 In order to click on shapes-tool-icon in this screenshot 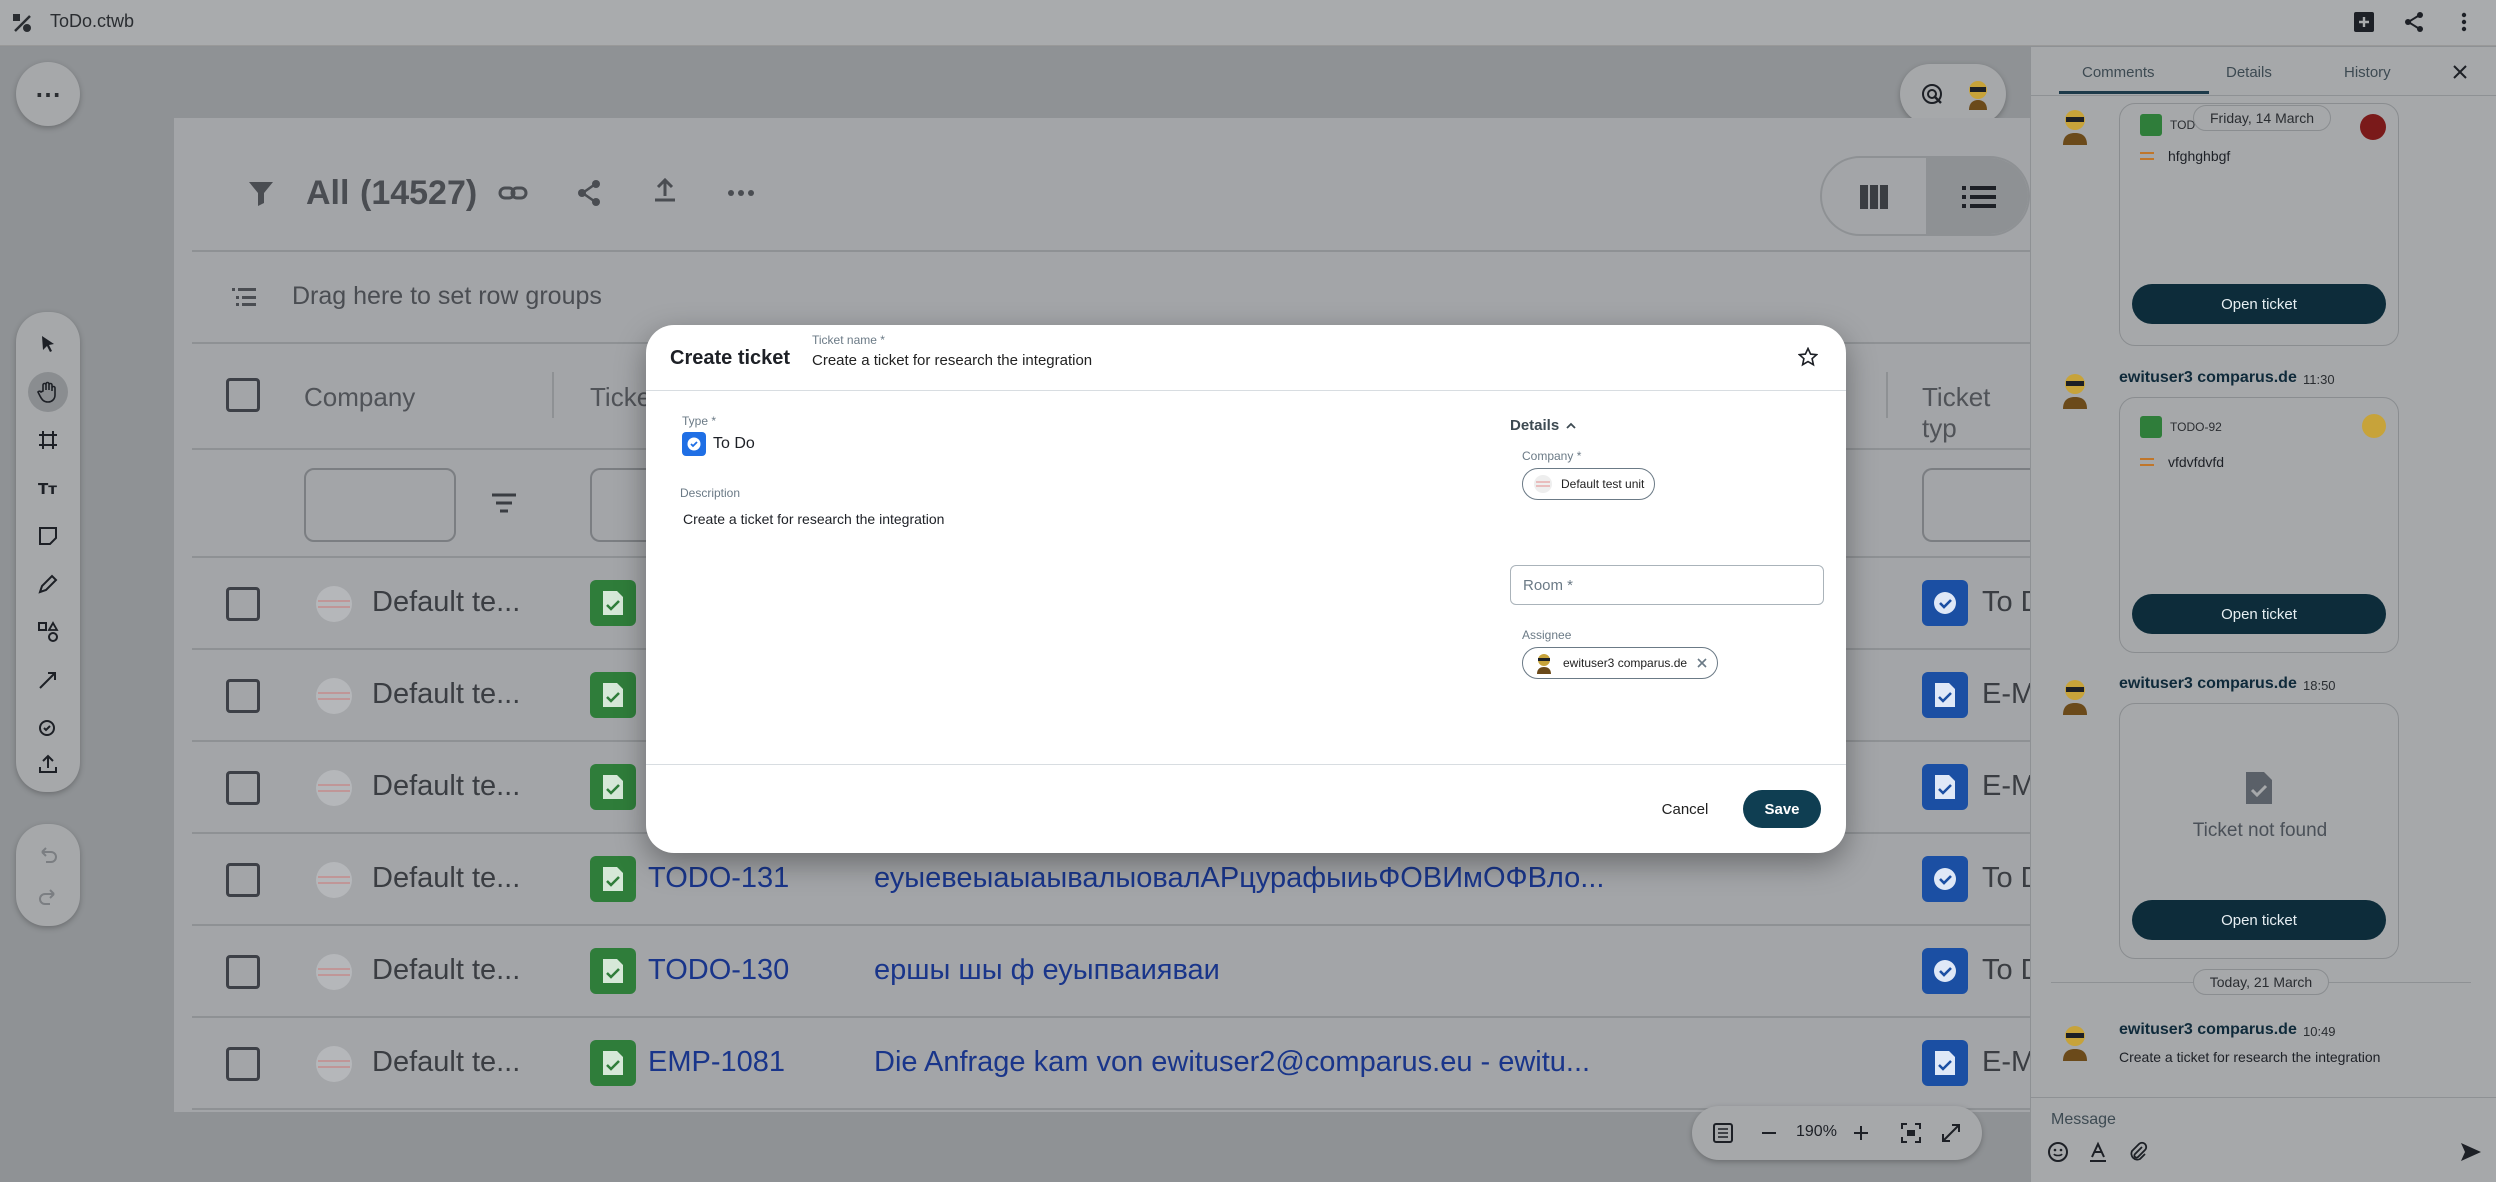, I will do `click(48, 632)`.